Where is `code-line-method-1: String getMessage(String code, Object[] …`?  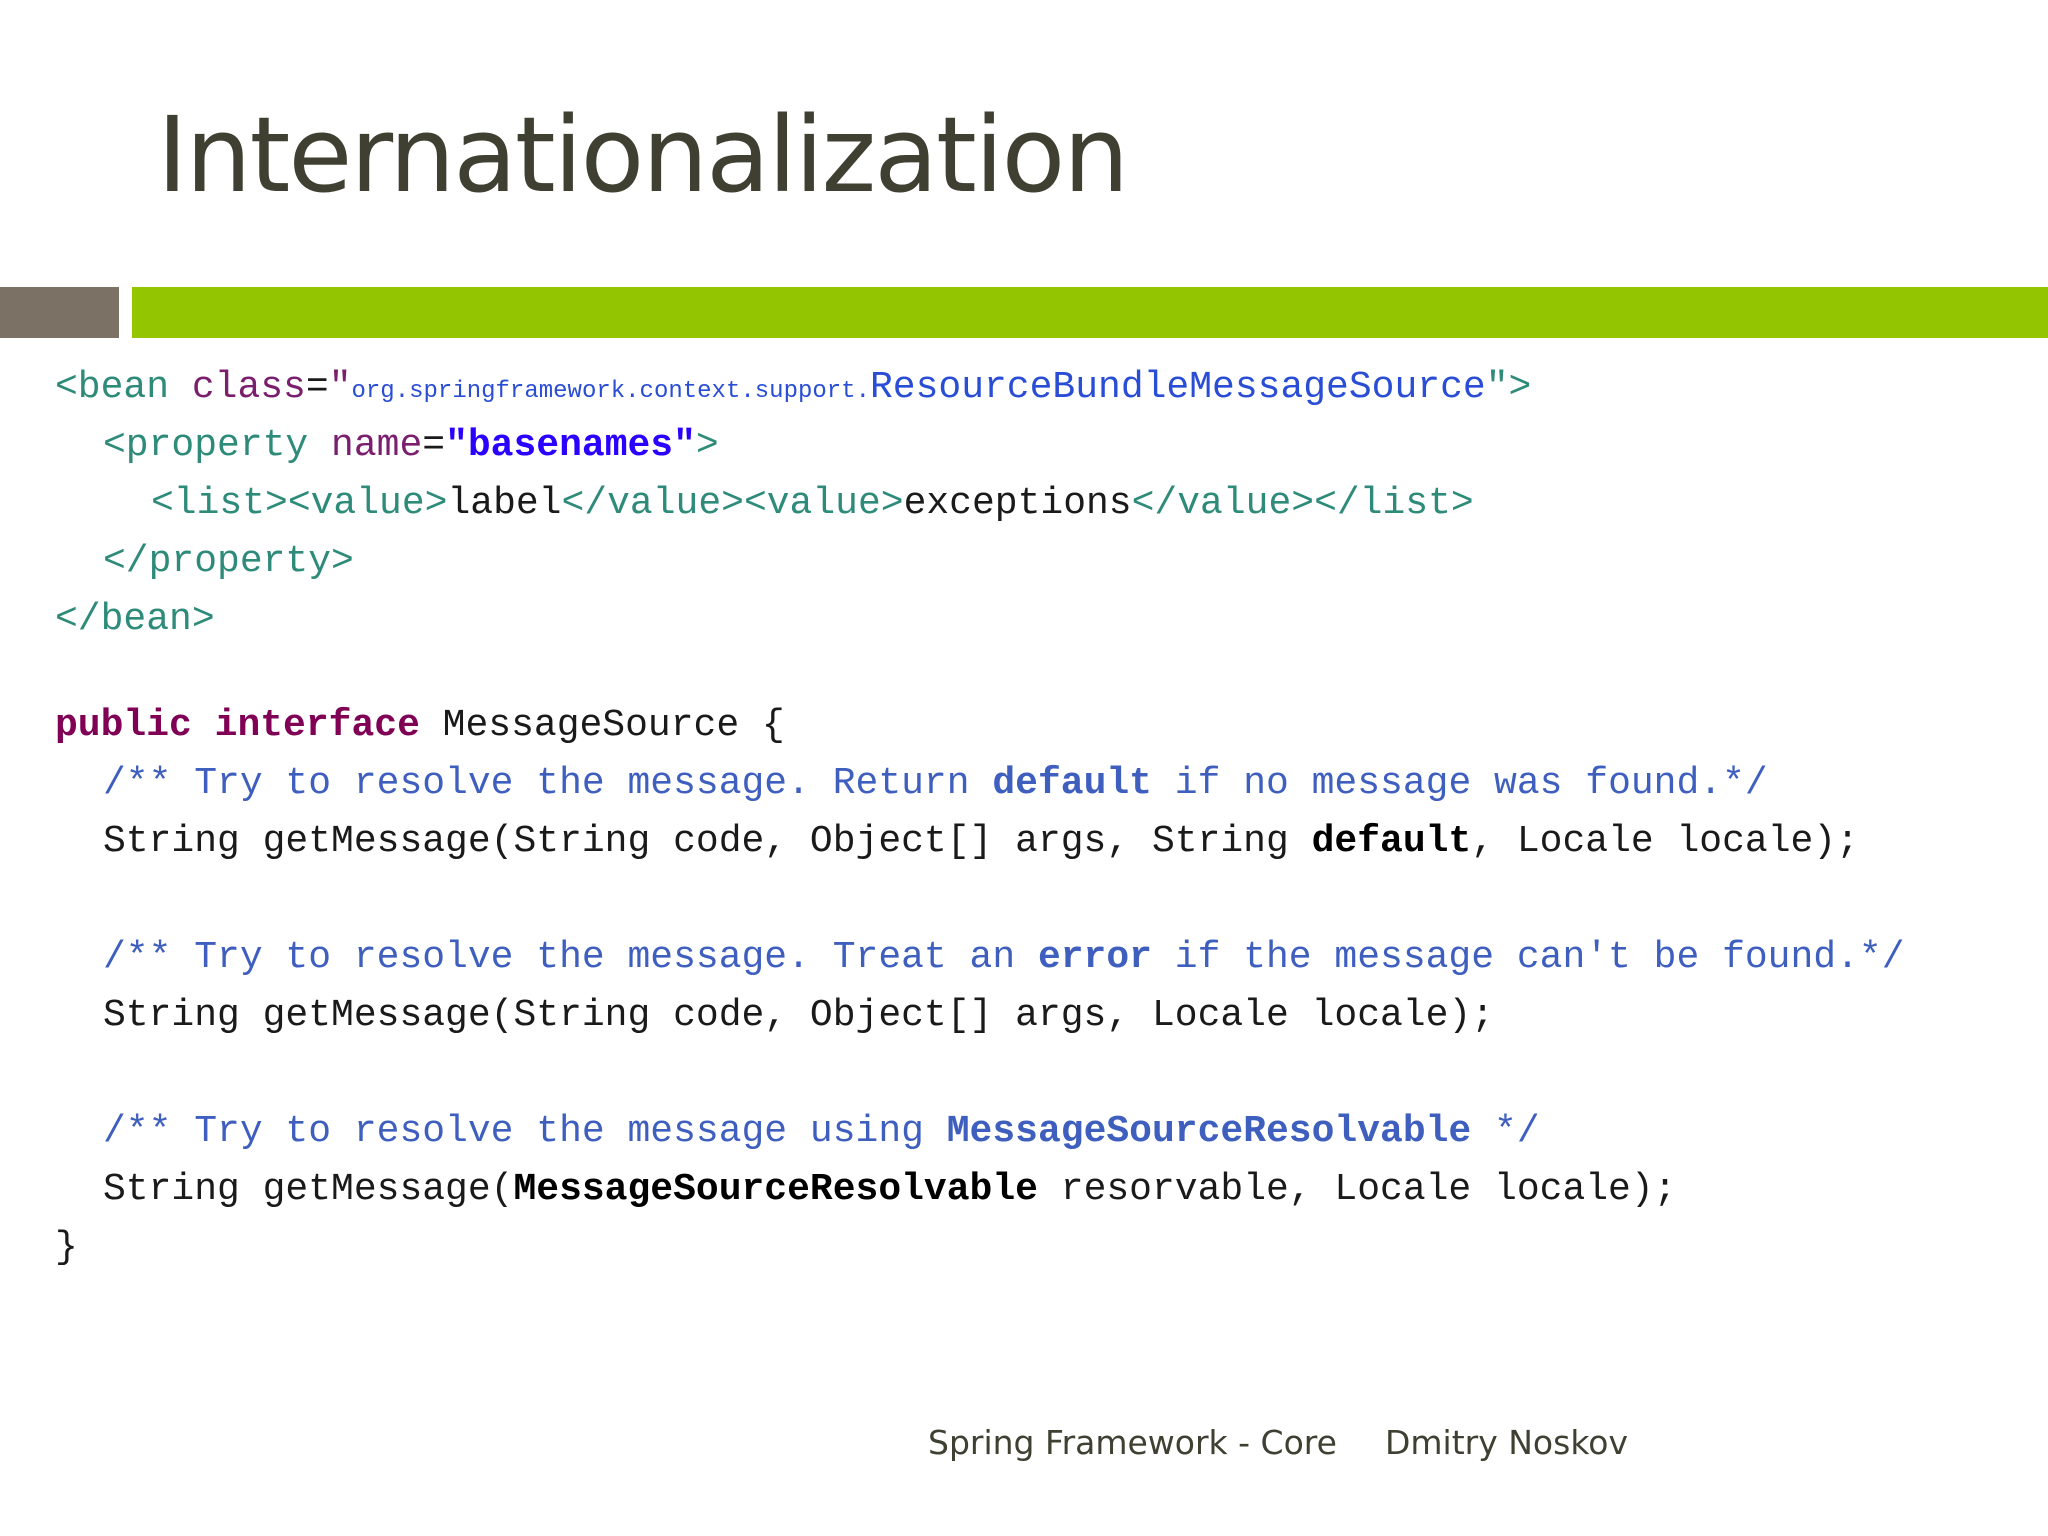 code-line-method-1: String getMessage(String code, Object[] … is located at coordinates (981, 842).